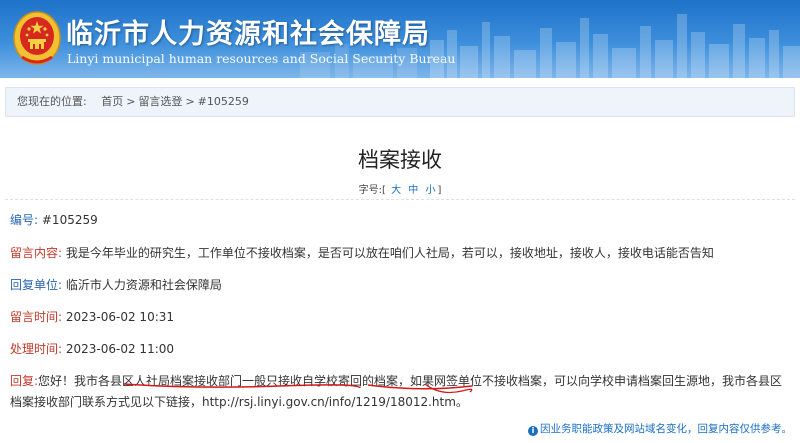  I want to click on font-size-label: 字号:, so click(370, 190).